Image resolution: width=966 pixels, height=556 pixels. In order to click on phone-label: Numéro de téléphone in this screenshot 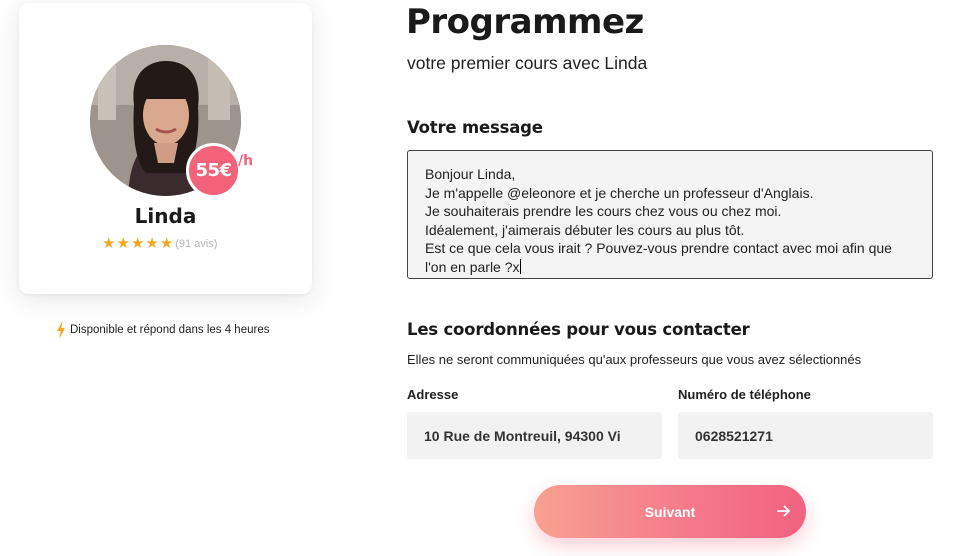, I will do `click(744, 394)`.